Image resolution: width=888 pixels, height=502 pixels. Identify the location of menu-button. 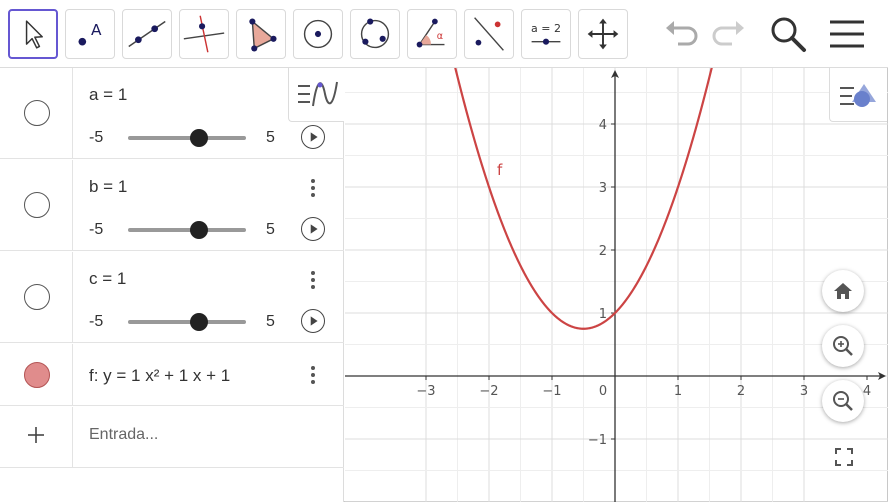
(848, 34).